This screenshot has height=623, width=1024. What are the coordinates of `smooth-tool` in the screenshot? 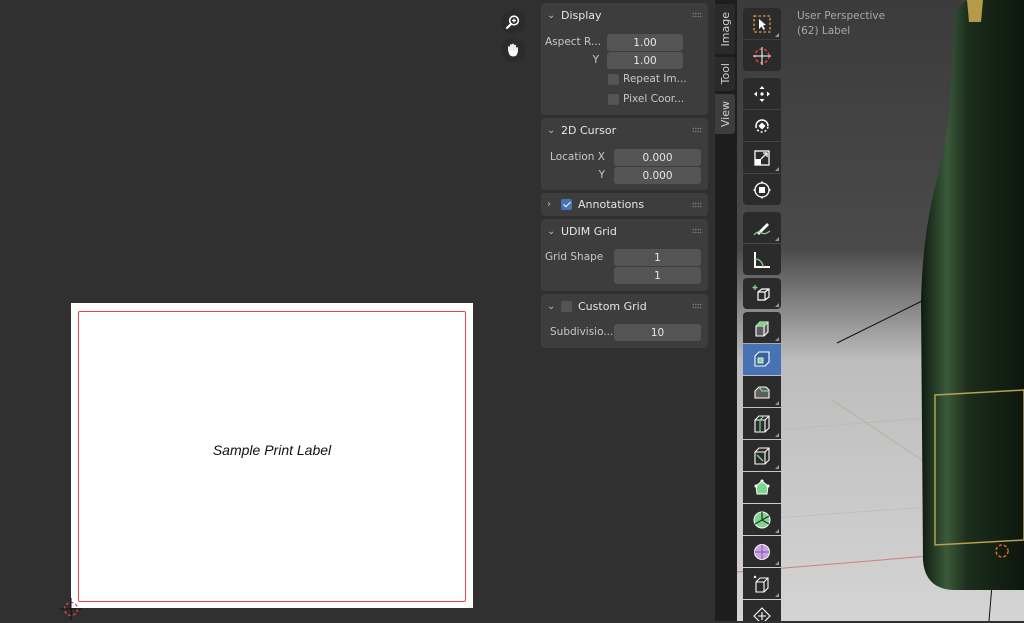 It's located at (762, 551).